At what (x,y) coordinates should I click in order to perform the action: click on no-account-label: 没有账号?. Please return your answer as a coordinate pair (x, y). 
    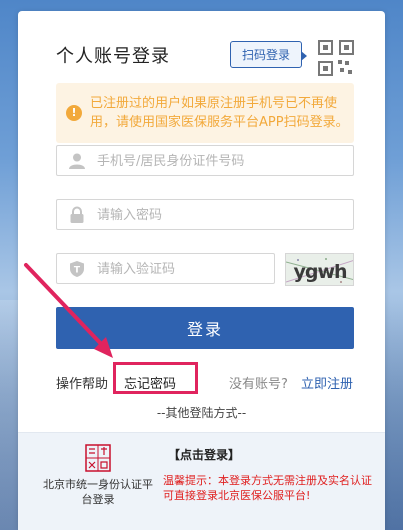
    Looking at the image, I should click on (258, 384).